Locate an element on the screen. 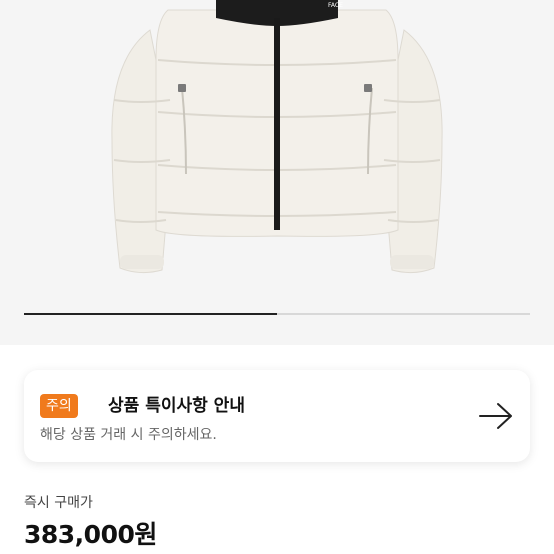  carousel-progress-fill is located at coordinates (150, 314).